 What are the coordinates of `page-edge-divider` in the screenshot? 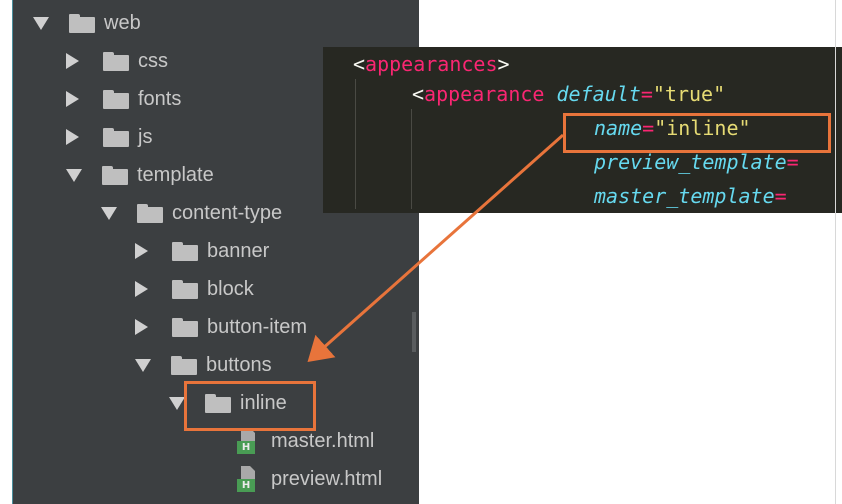 It's located at (835, 252).